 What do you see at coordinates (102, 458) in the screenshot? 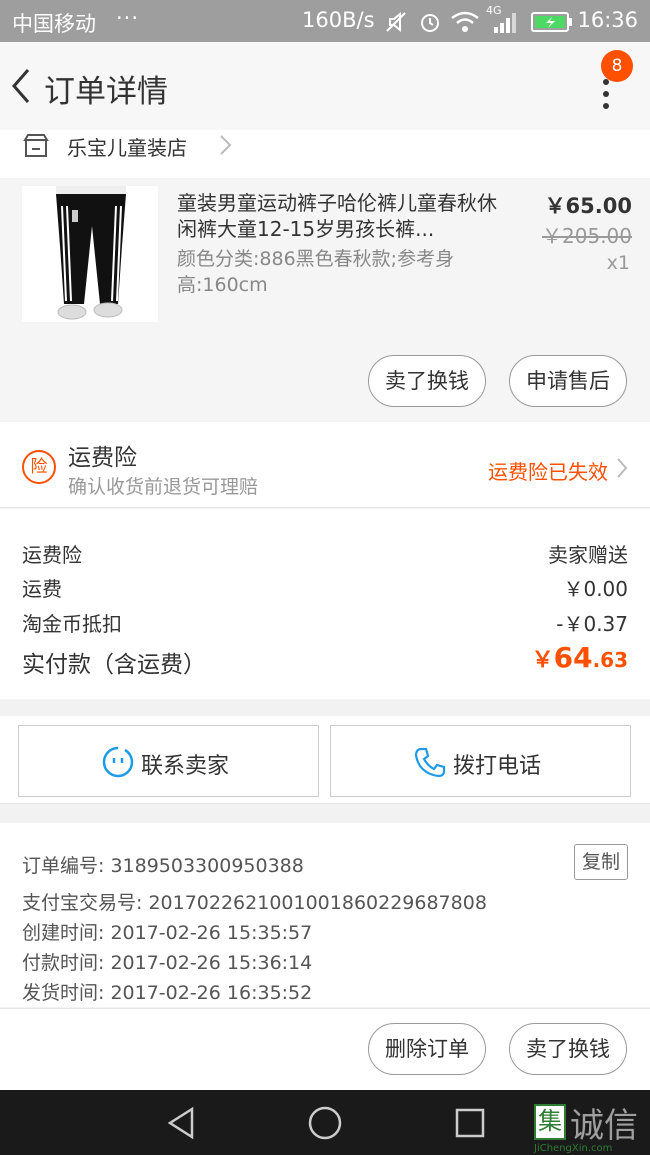
I see `insurance-title: 运费险` at bounding box center [102, 458].